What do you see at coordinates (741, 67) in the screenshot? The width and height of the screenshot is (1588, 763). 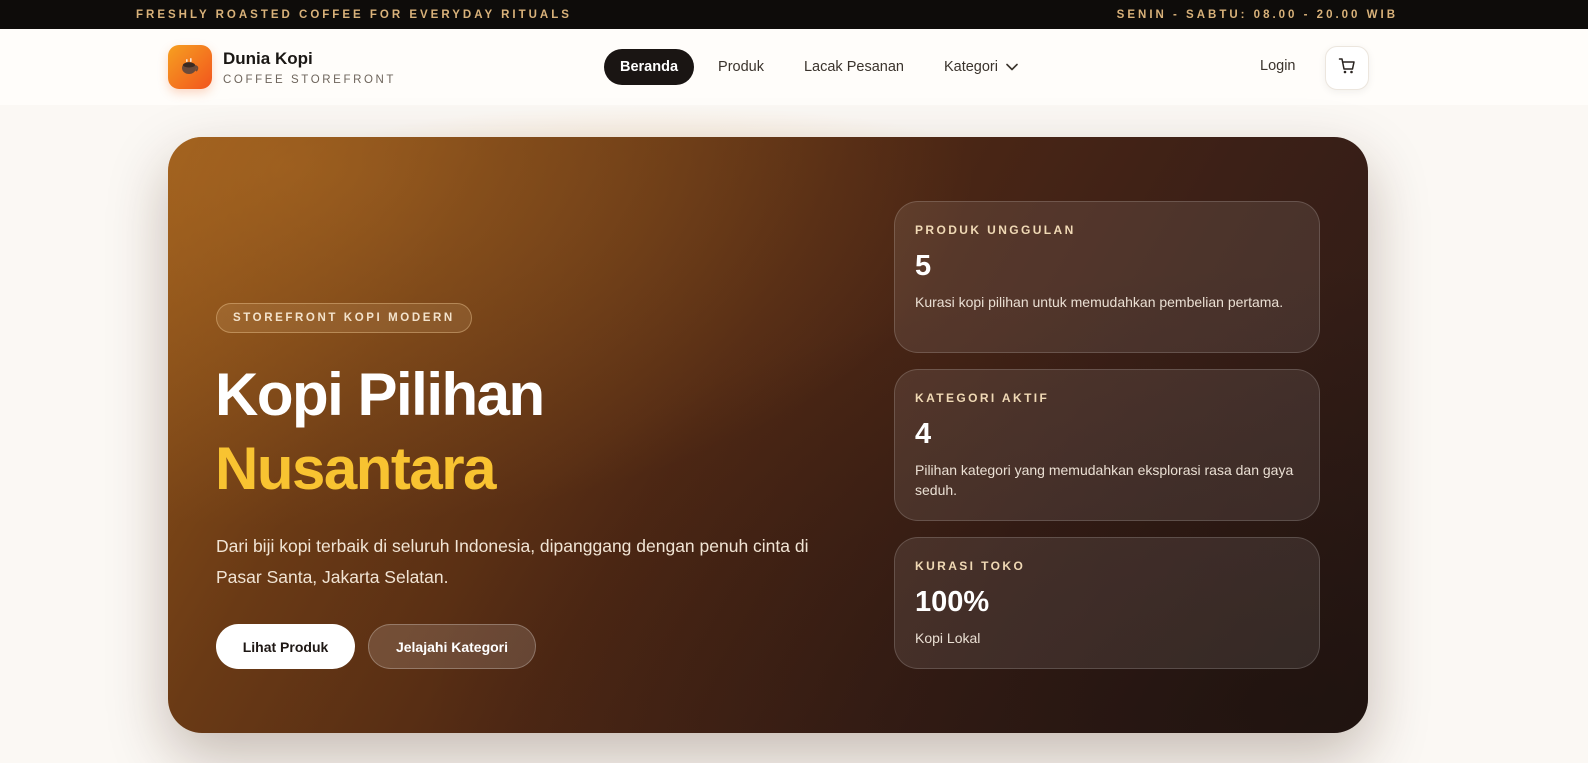 I see `nav-item-produk: Produk` at bounding box center [741, 67].